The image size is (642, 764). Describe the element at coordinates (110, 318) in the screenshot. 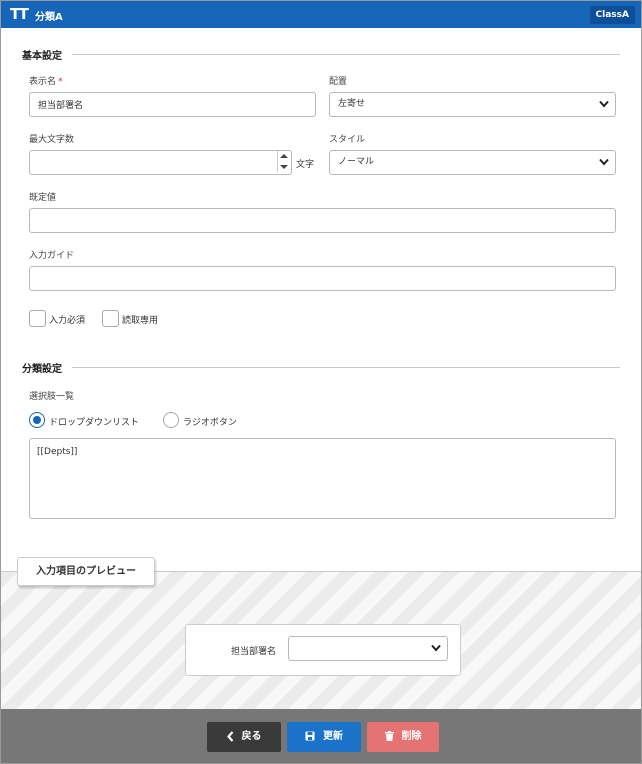

I see `readonly-checkbox` at that location.